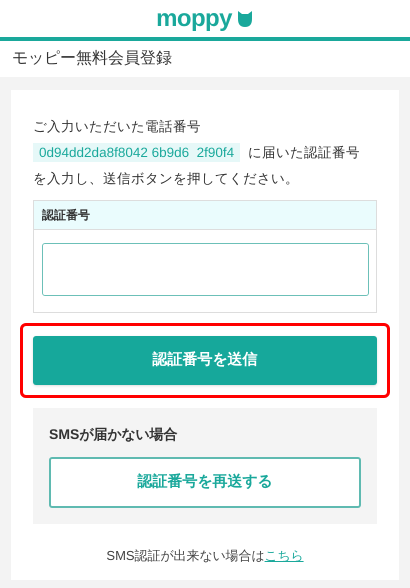 The height and width of the screenshot is (588, 410). Describe the element at coordinates (205, 482) in the screenshot. I see `resend-button: 認証番号を再送する` at that location.